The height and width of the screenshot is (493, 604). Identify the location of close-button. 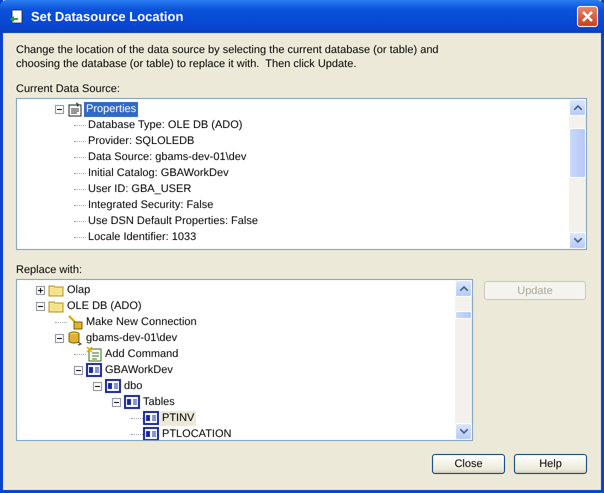
(587, 16).